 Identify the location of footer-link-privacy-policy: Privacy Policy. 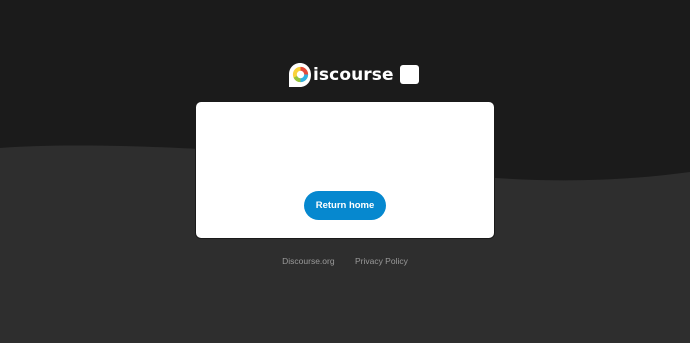
(381, 261).